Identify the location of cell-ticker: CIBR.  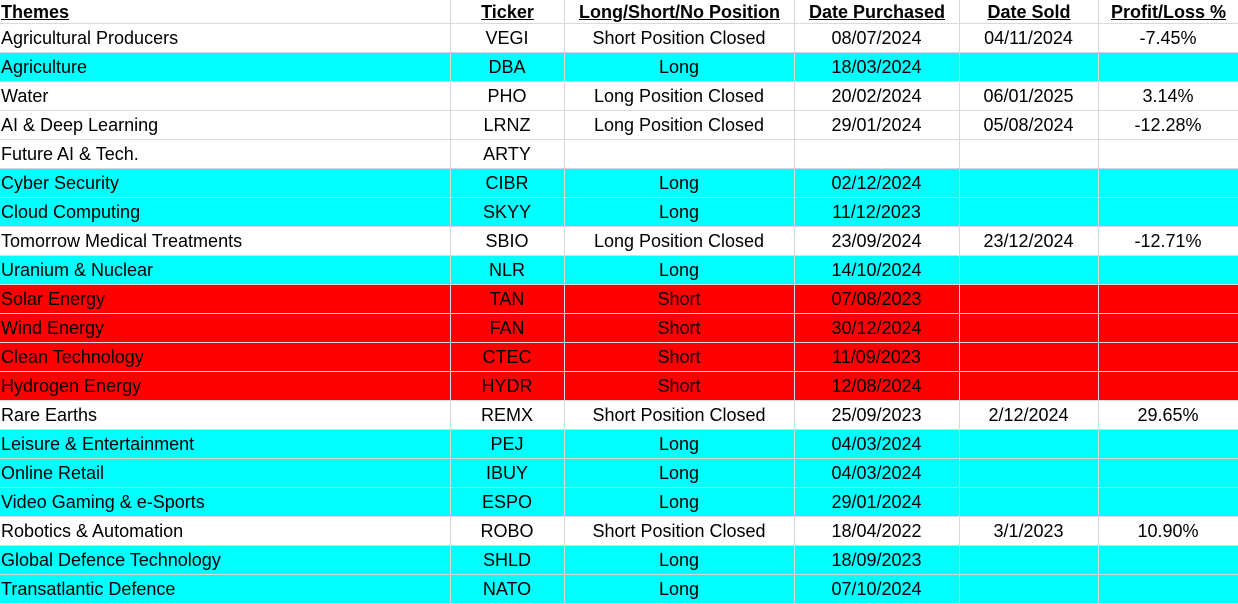
(507, 183).